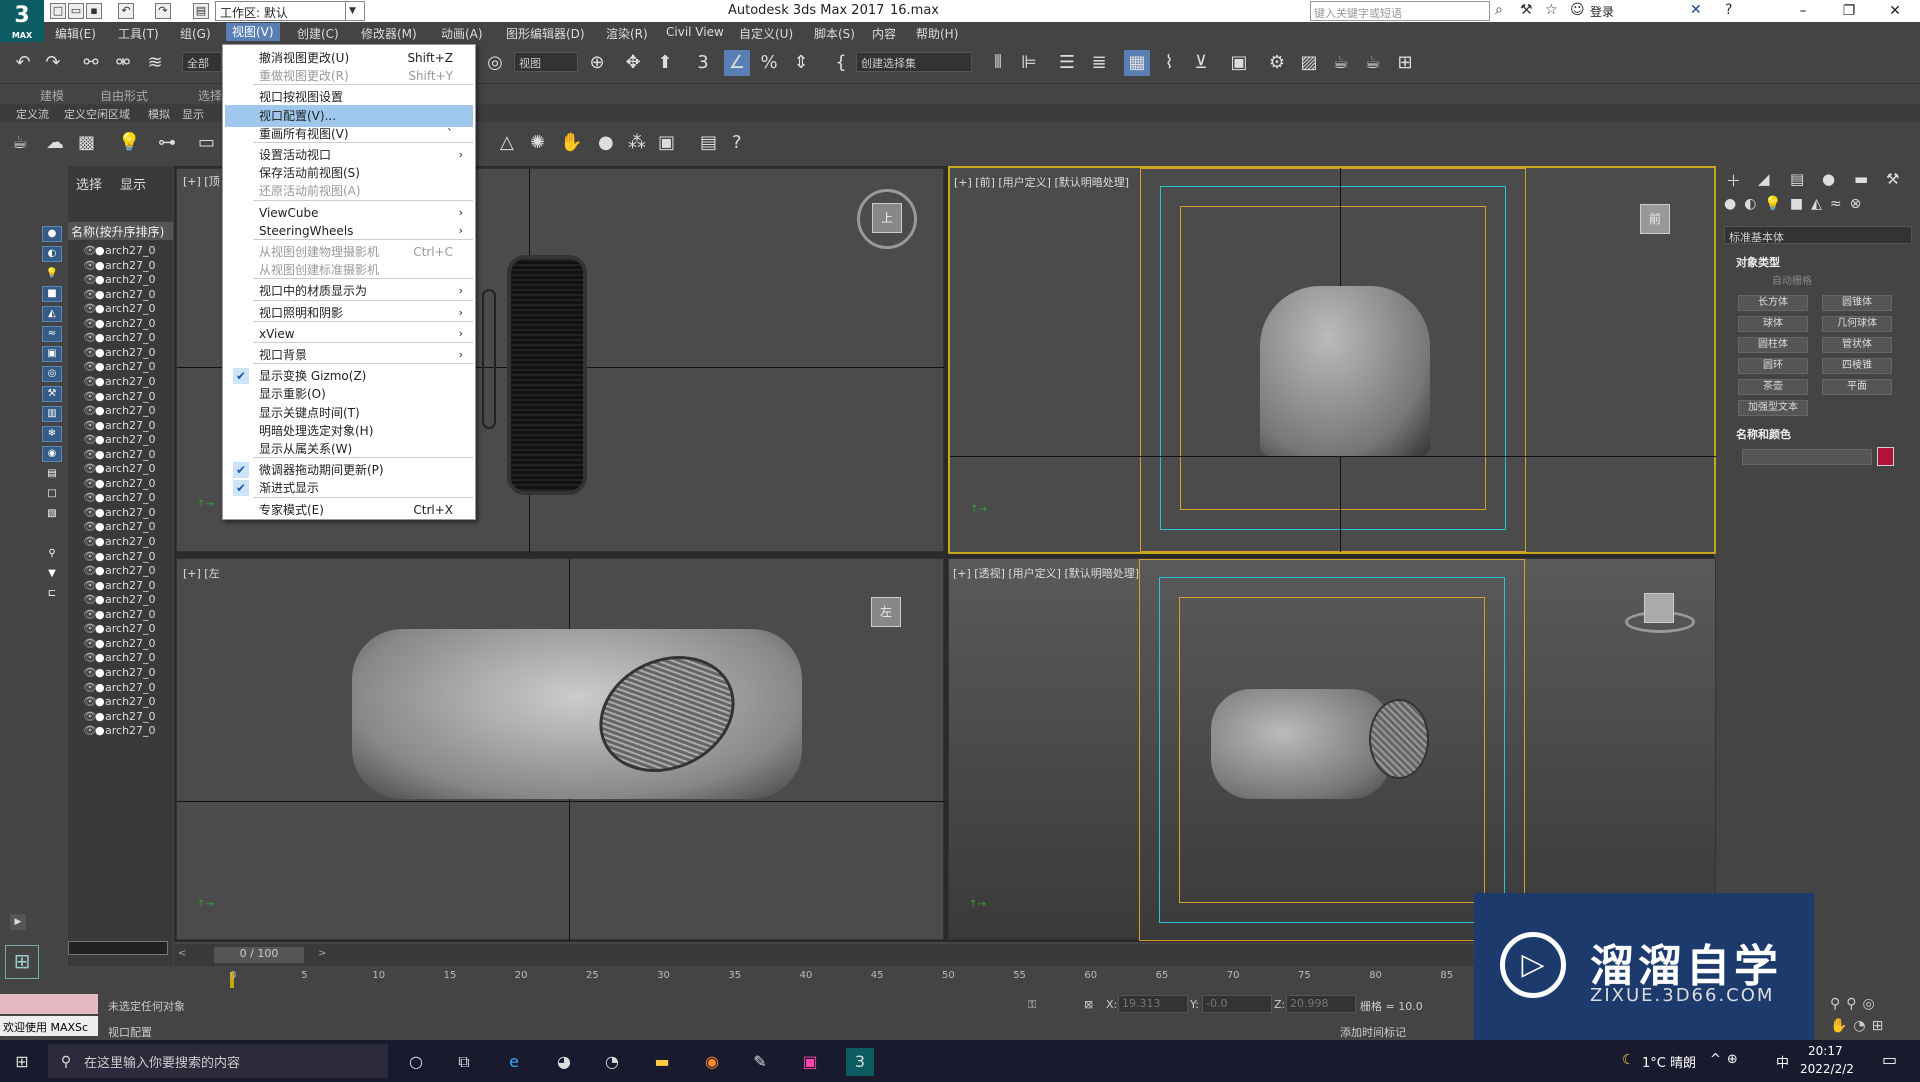 The image size is (1920, 1082). What do you see at coordinates (201, 573) in the screenshot?
I see `viewport-label: [+] [左` at bounding box center [201, 573].